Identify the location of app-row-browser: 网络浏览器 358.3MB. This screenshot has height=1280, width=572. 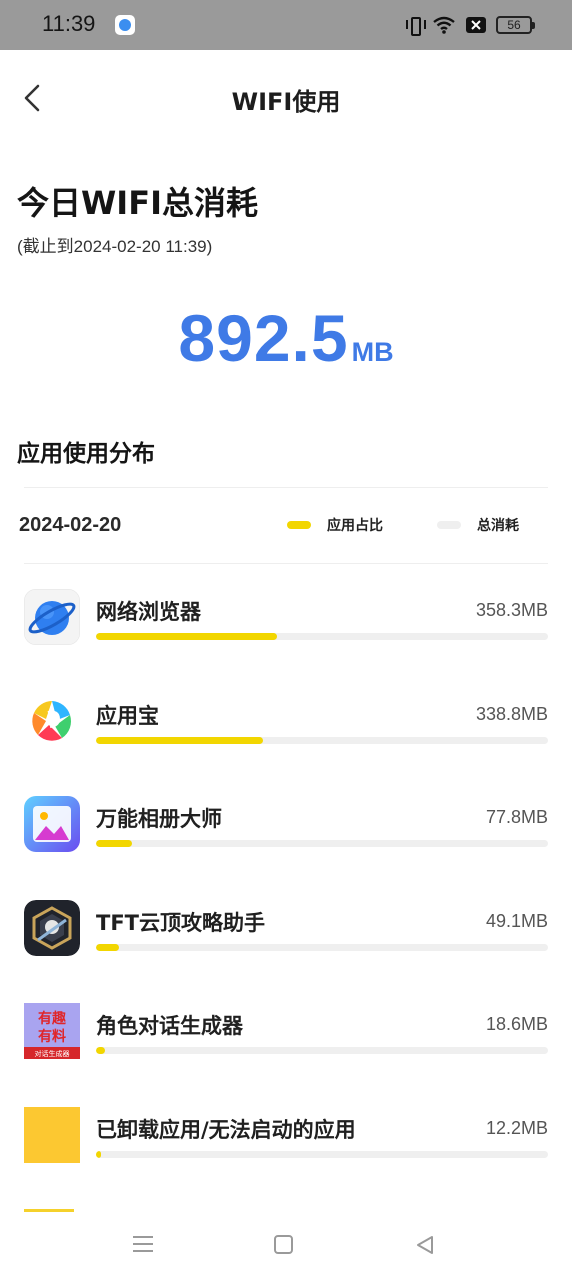
(286, 638).